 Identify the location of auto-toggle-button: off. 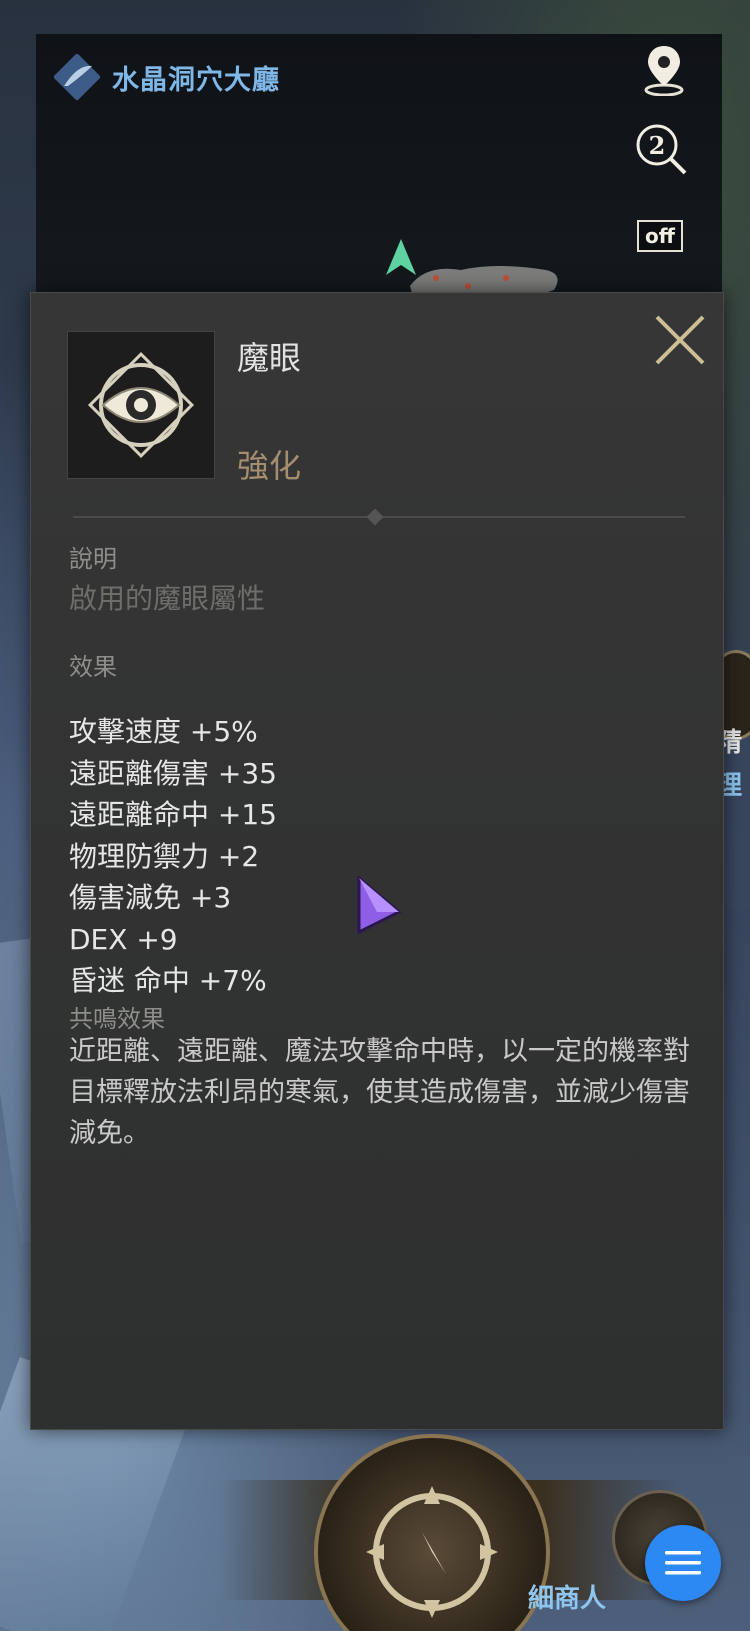
(660, 236).